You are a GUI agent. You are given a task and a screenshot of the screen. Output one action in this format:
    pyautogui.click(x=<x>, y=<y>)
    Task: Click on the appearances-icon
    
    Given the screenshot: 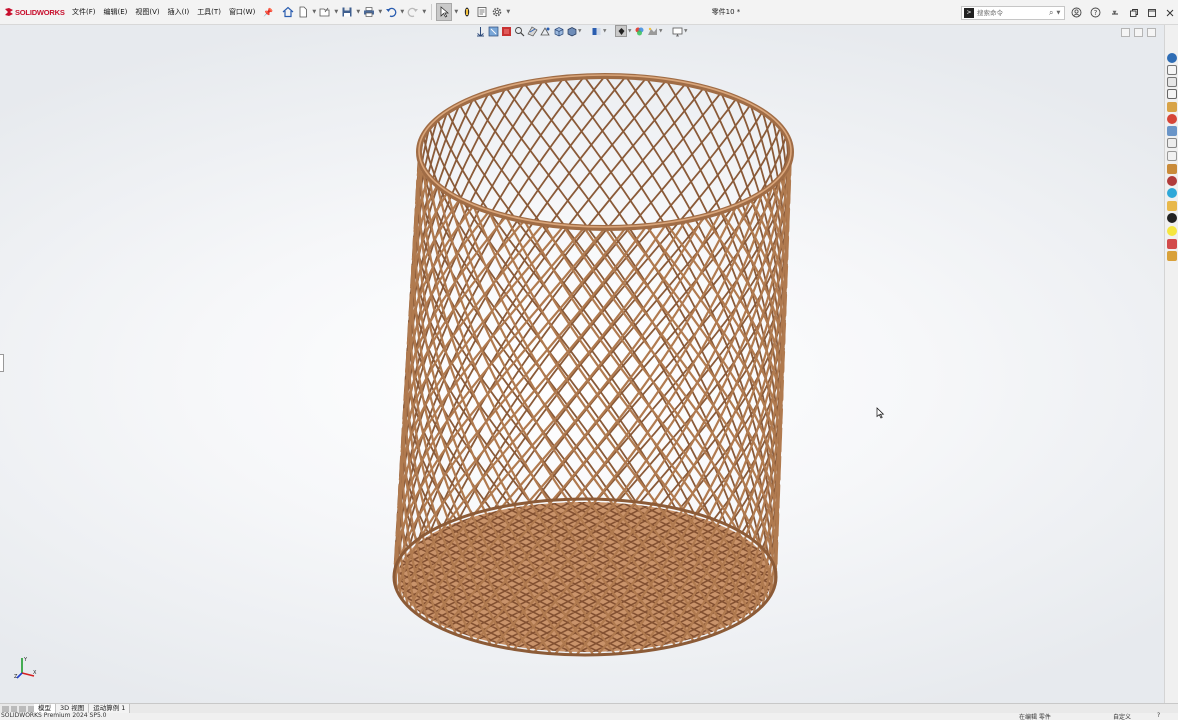 What is the action you would take?
    pyautogui.click(x=1172, y=107)
    